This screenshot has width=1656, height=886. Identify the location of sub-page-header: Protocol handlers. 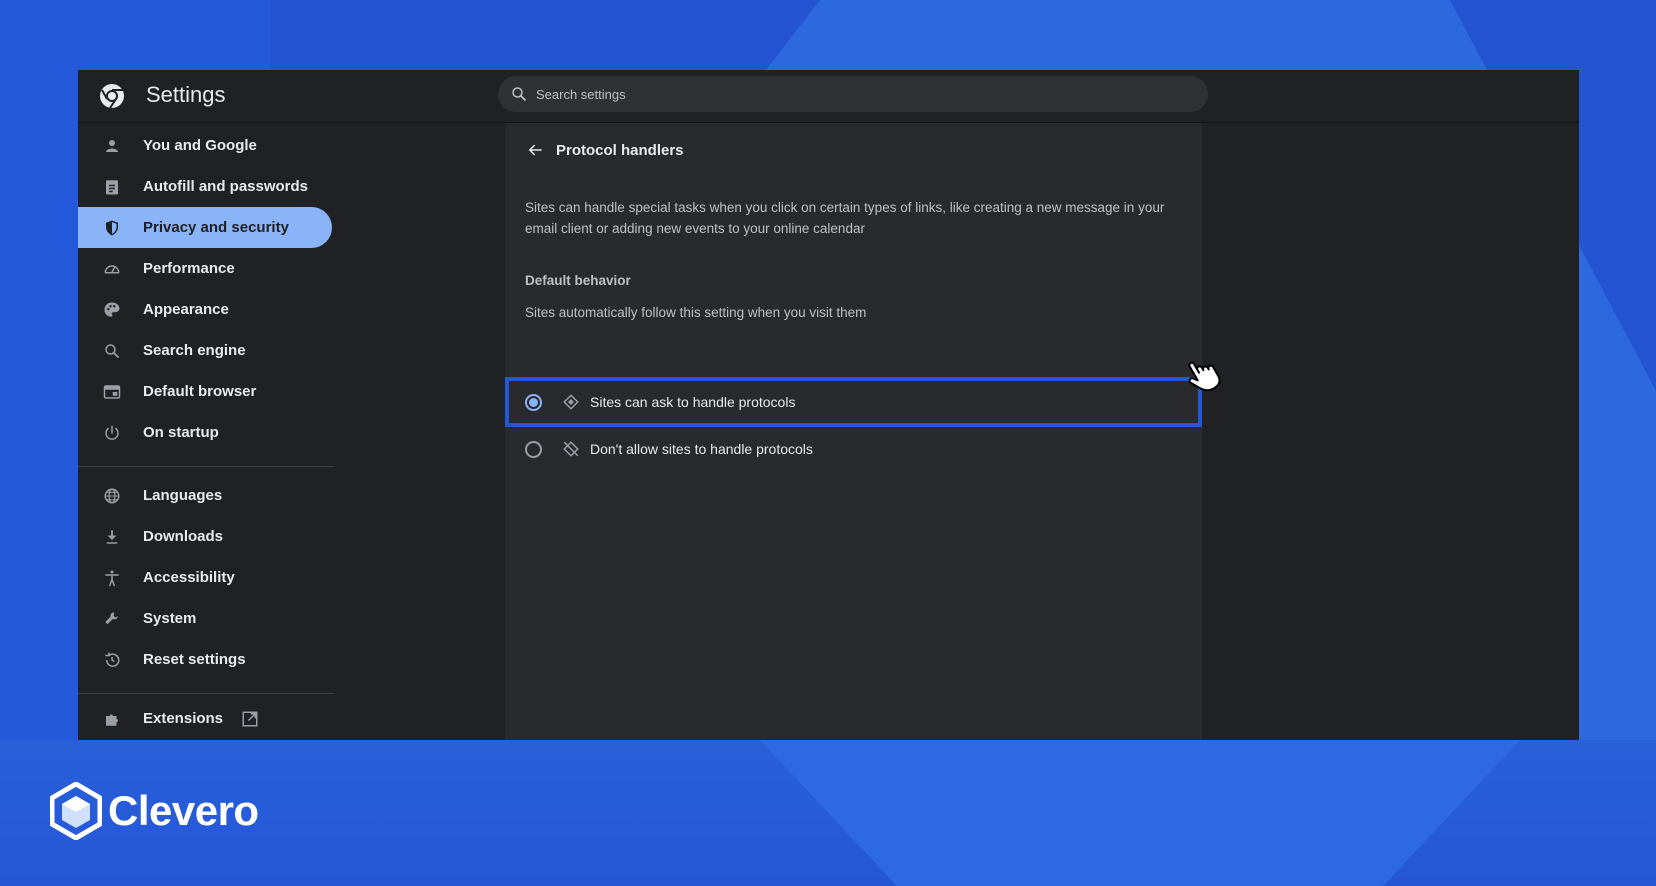
(853, 150).